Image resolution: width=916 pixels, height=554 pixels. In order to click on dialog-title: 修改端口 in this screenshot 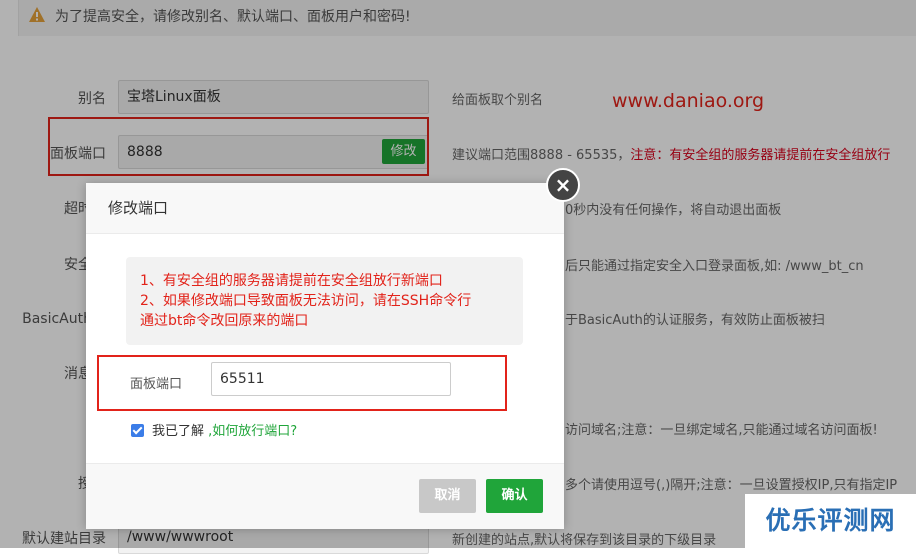, I will do `click(325, 208)`.